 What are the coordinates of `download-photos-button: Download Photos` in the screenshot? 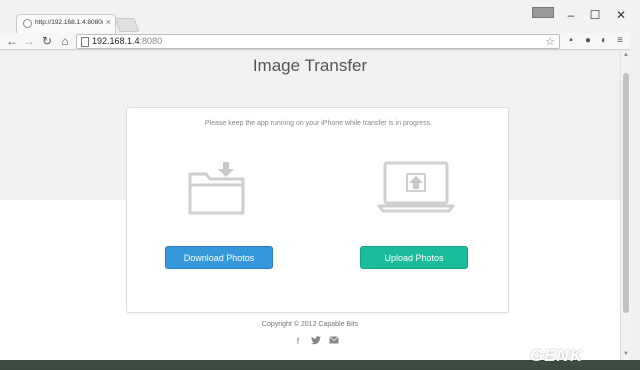 It's located at (219, 257).